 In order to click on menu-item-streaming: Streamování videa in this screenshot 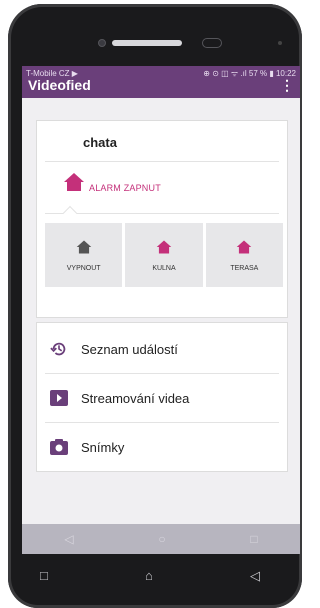, I will do `click(162, 398)`.